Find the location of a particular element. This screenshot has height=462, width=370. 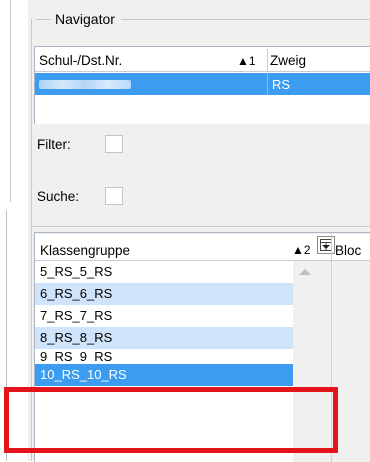

left-pane-divider is located at coordinates (10, 101).